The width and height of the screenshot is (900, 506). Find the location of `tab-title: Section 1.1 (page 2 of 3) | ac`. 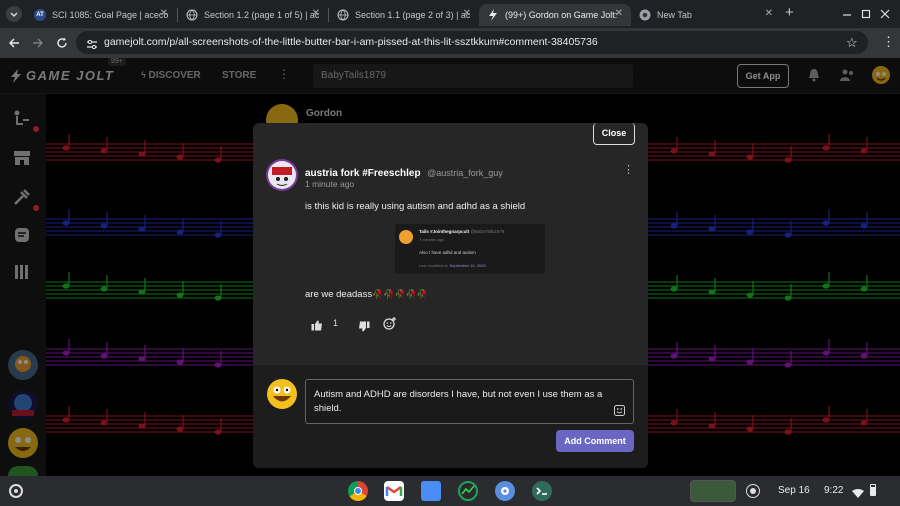

tab-title: Section 1.1 (page 2 of 3) | ac is located at coordinates (413, 15).